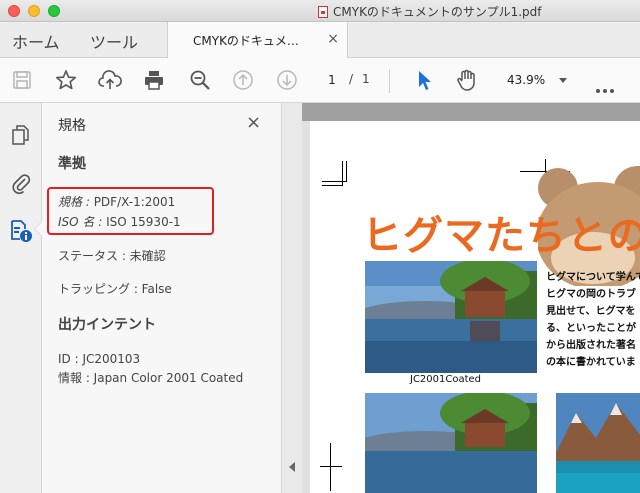 The image size is (640, 493). I want to click on toolbar-divider, so click(389, 81).